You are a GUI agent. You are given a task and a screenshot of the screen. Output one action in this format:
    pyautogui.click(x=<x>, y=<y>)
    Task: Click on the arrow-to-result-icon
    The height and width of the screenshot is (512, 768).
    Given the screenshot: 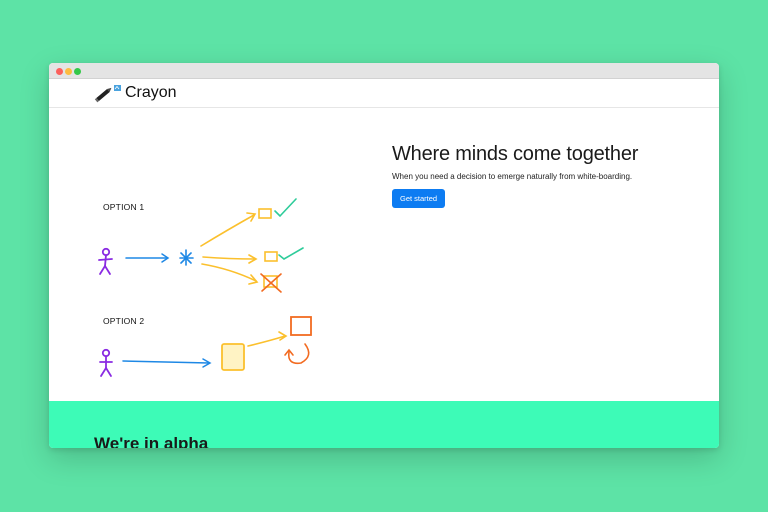 What is the action you would take?
    pyautogui.click(x=267, y=339)
    